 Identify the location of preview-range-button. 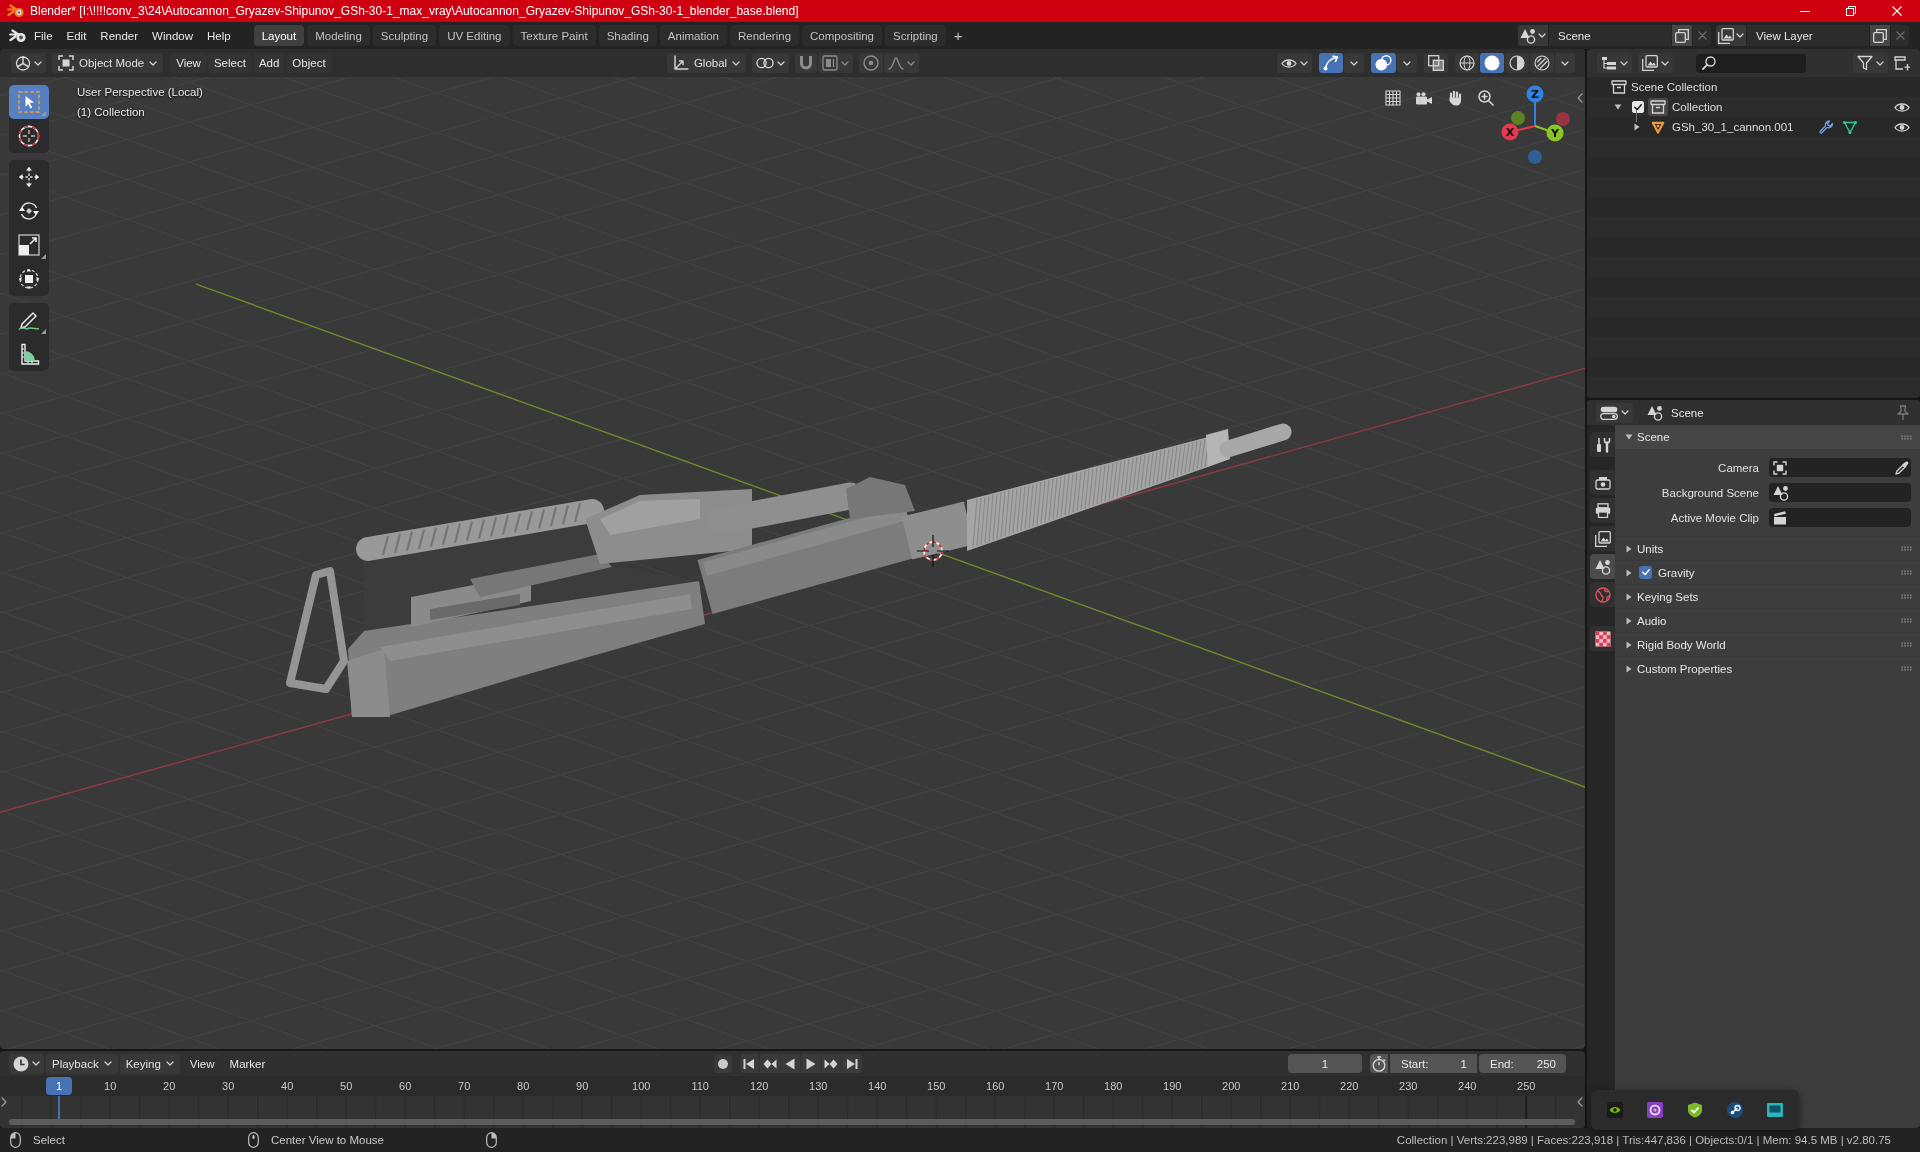
(1379, 1063).